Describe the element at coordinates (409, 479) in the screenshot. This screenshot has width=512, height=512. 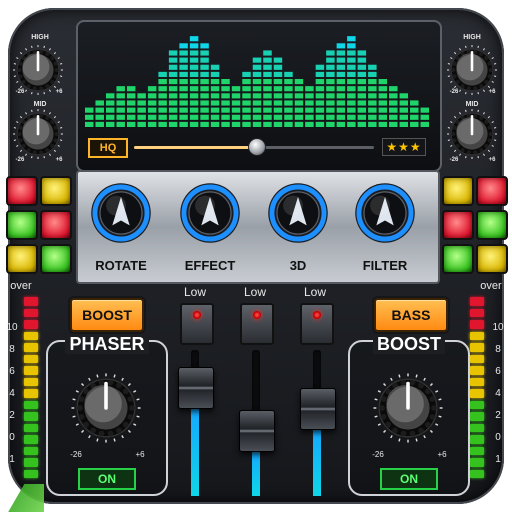
I see `boost-on-button: ON` at that location.